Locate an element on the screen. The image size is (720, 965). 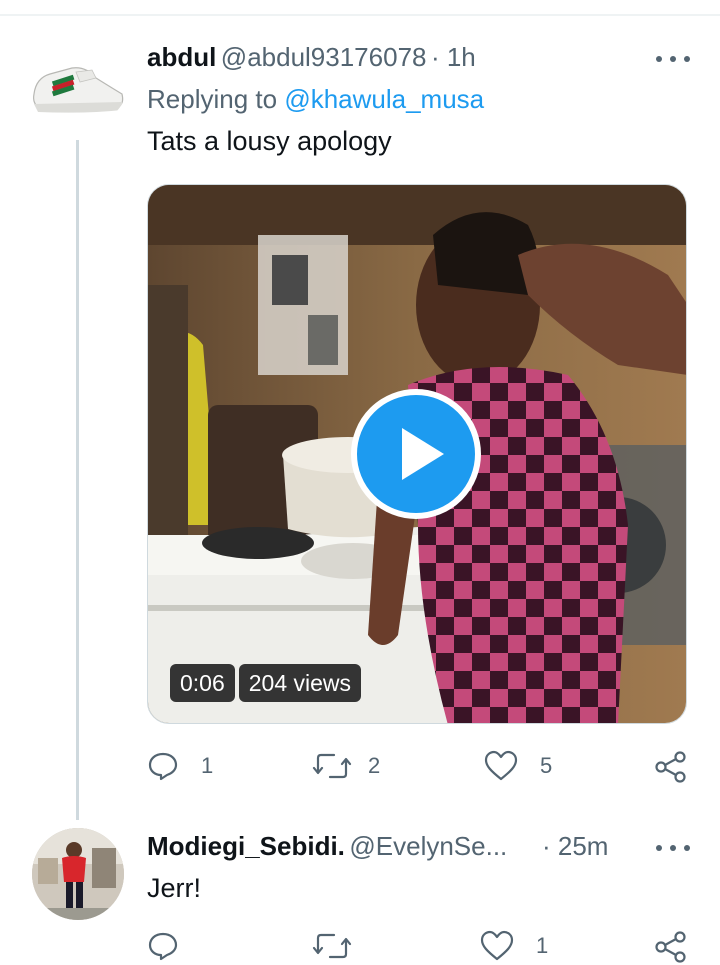
display-name: Modiegi_Sebidi. is located at coordinates (246, 846).